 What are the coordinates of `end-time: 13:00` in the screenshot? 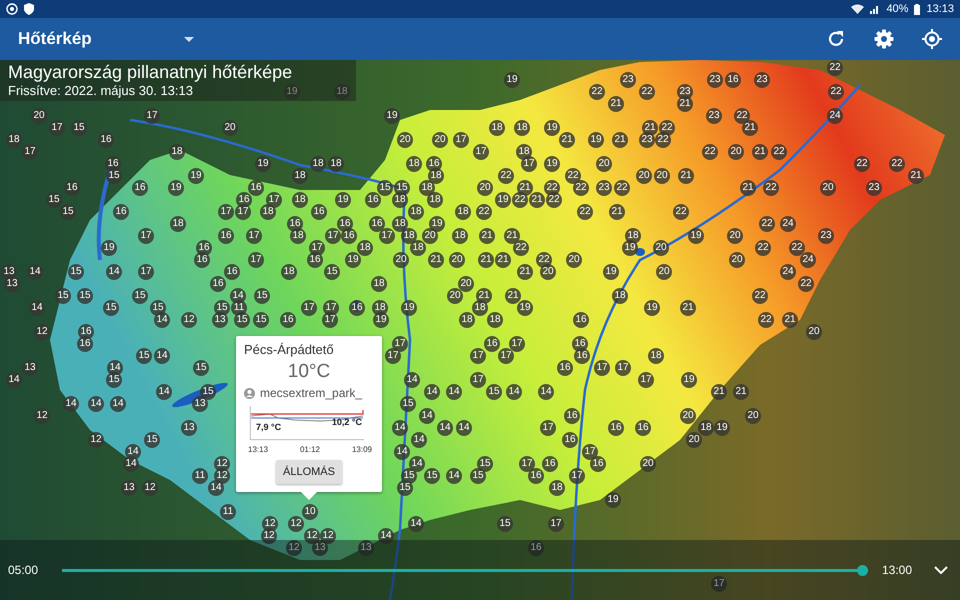 It's located at (897, 570).